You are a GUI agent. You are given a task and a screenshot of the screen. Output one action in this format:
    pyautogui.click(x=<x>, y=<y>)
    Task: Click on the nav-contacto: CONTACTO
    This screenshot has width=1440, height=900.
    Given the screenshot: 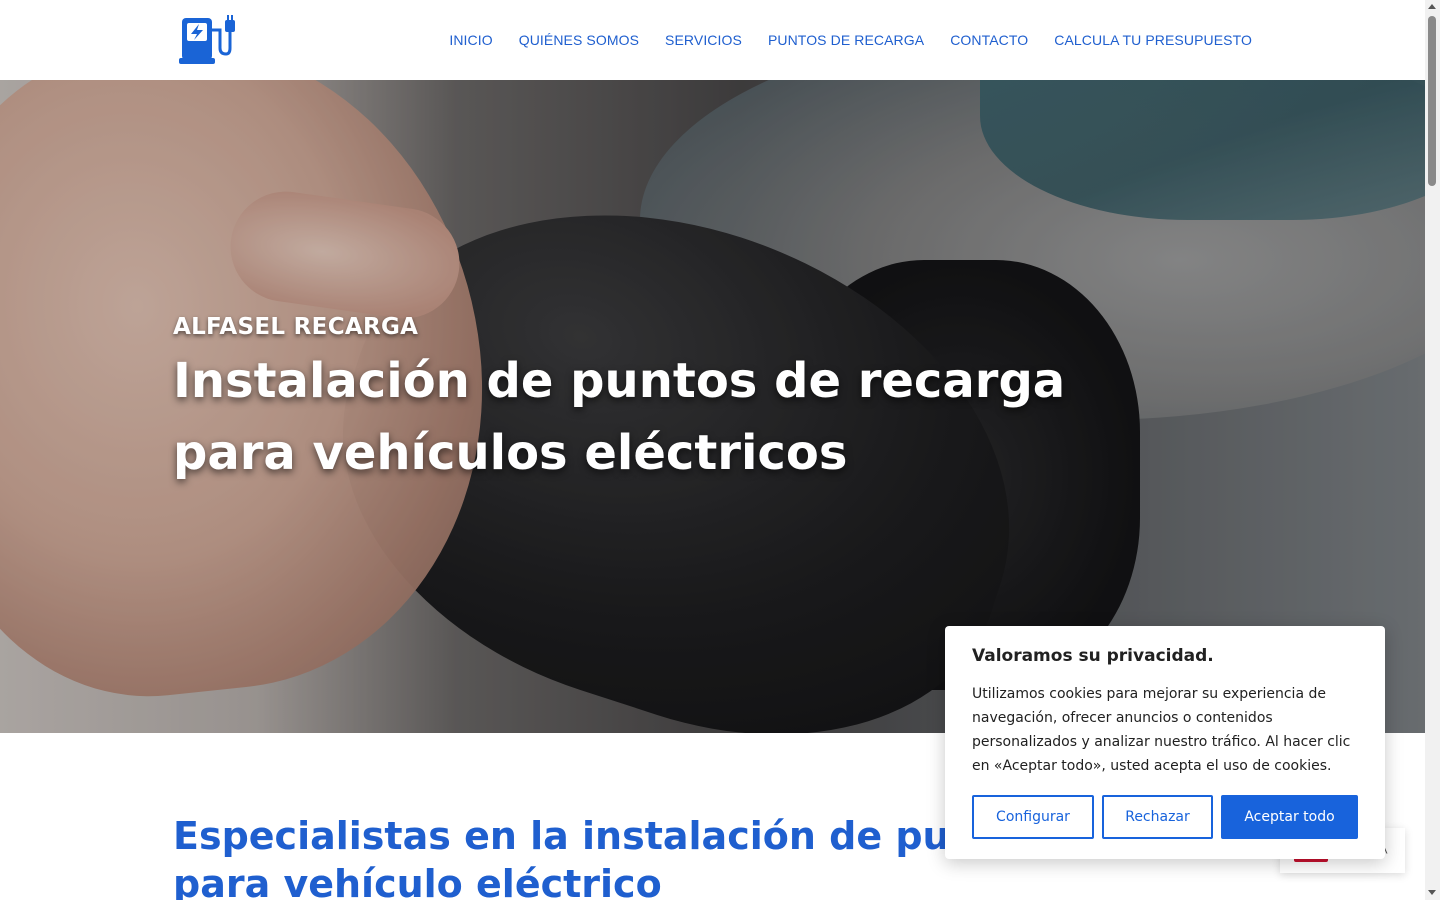 What is the action you would take?
    pyautogui.click(x=989, y=40)
    